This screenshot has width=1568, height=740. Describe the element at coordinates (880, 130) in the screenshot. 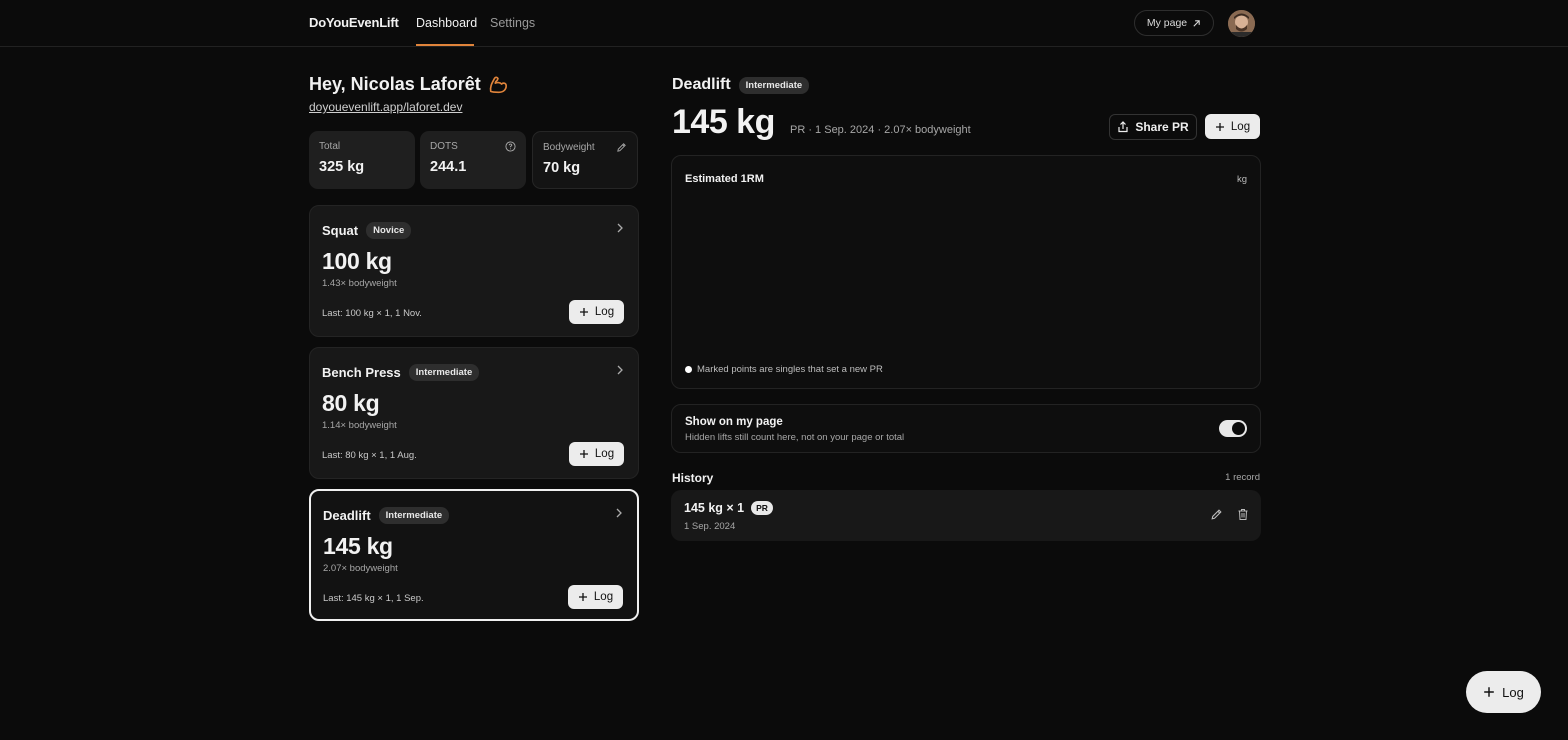

I see `detail-pr-meta: PR · 1 Sep. 2024 · 2.07× bodyweight` at that location.